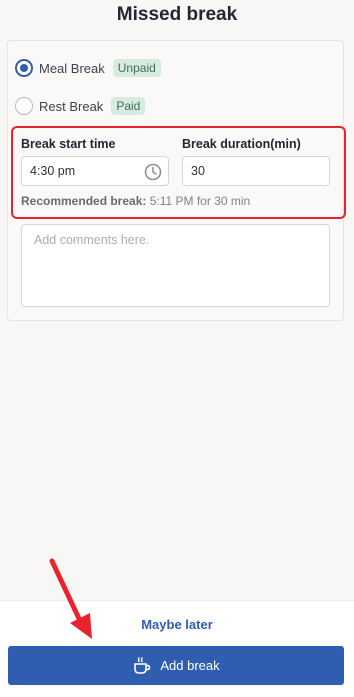 The image size is (354, 697). What do you see at coordinates (128, 106) in the screenshot?
I see `paid-badge: Paid` at bounding box center [128, 106].